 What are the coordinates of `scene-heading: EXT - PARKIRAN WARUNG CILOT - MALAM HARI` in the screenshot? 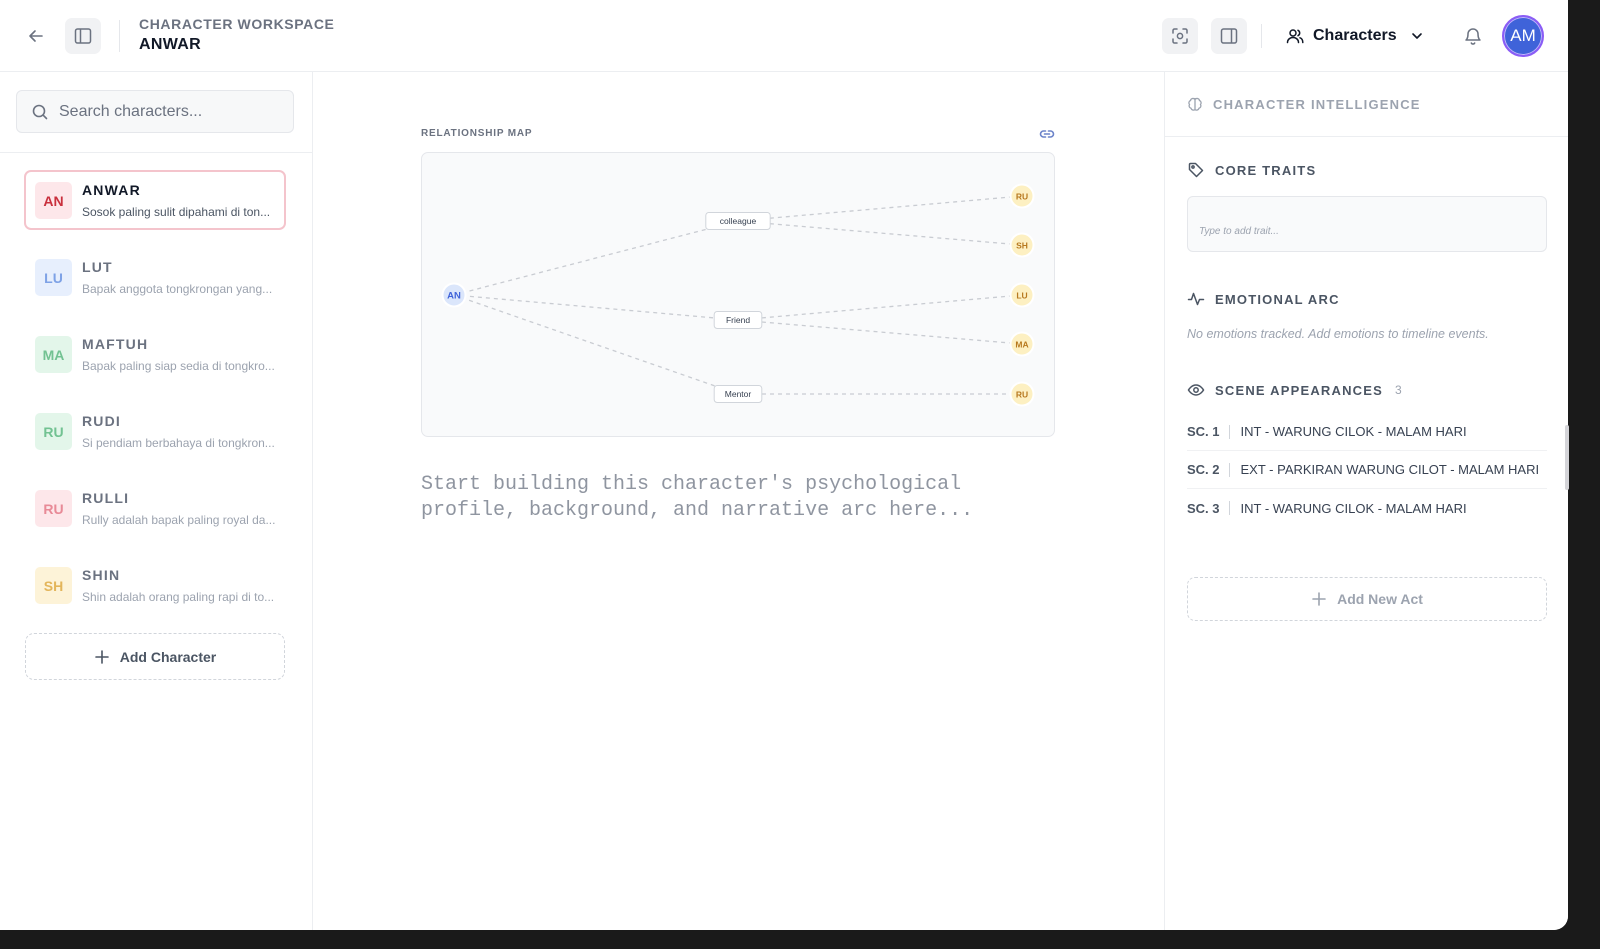 It's located at (1390, 469).